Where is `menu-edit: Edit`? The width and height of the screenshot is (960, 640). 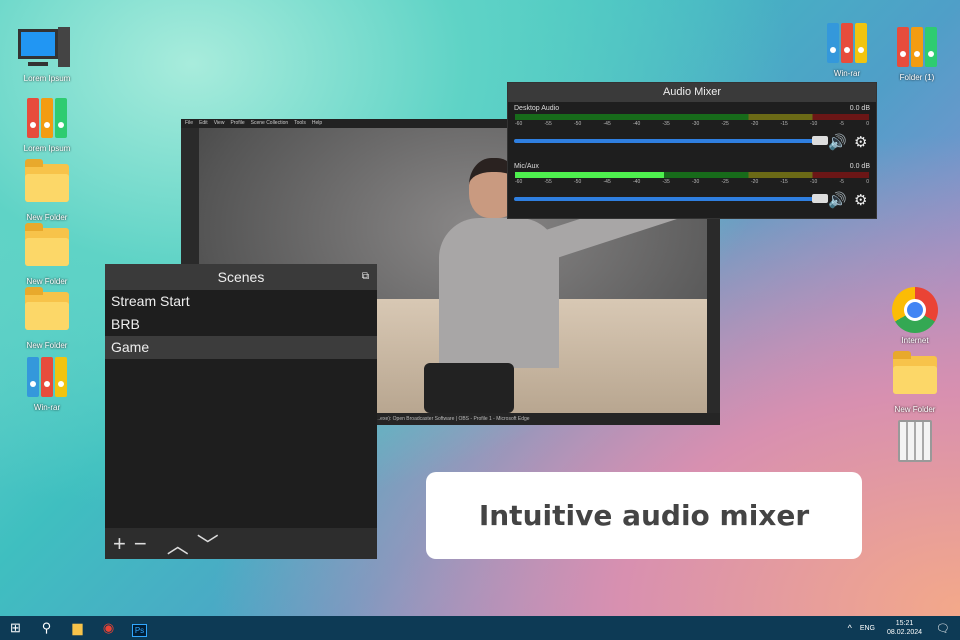 menu-edit: Edit is located at coordinates (203, 123).